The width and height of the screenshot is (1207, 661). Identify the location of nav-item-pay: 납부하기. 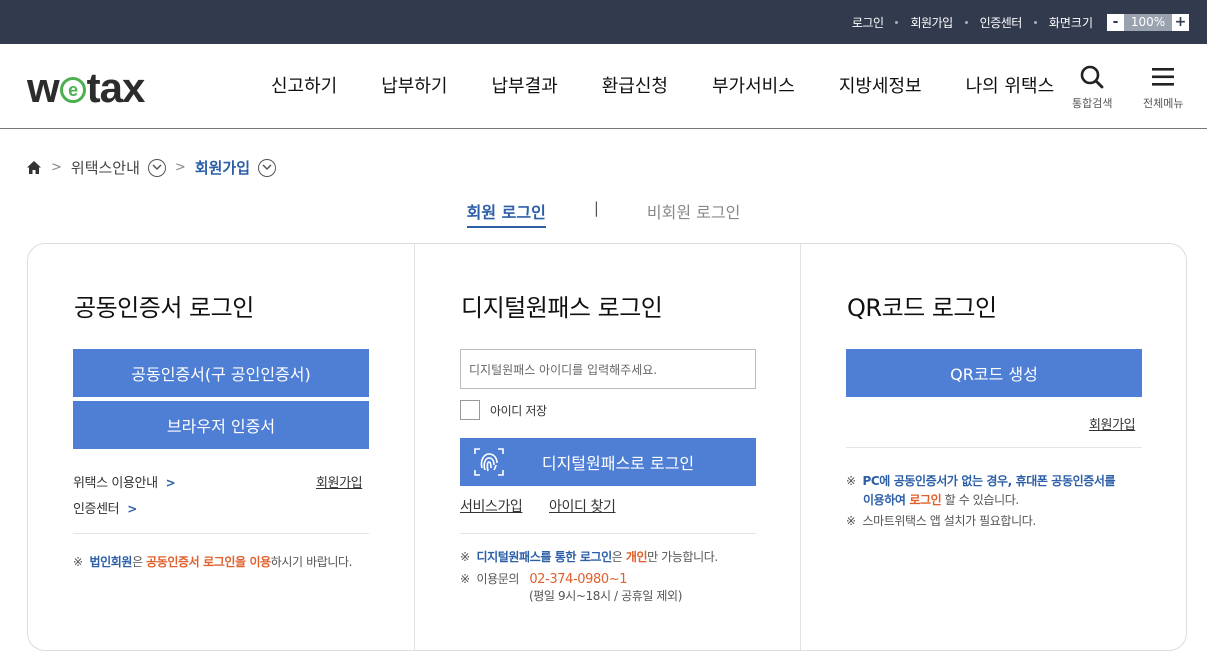
(414, 85).